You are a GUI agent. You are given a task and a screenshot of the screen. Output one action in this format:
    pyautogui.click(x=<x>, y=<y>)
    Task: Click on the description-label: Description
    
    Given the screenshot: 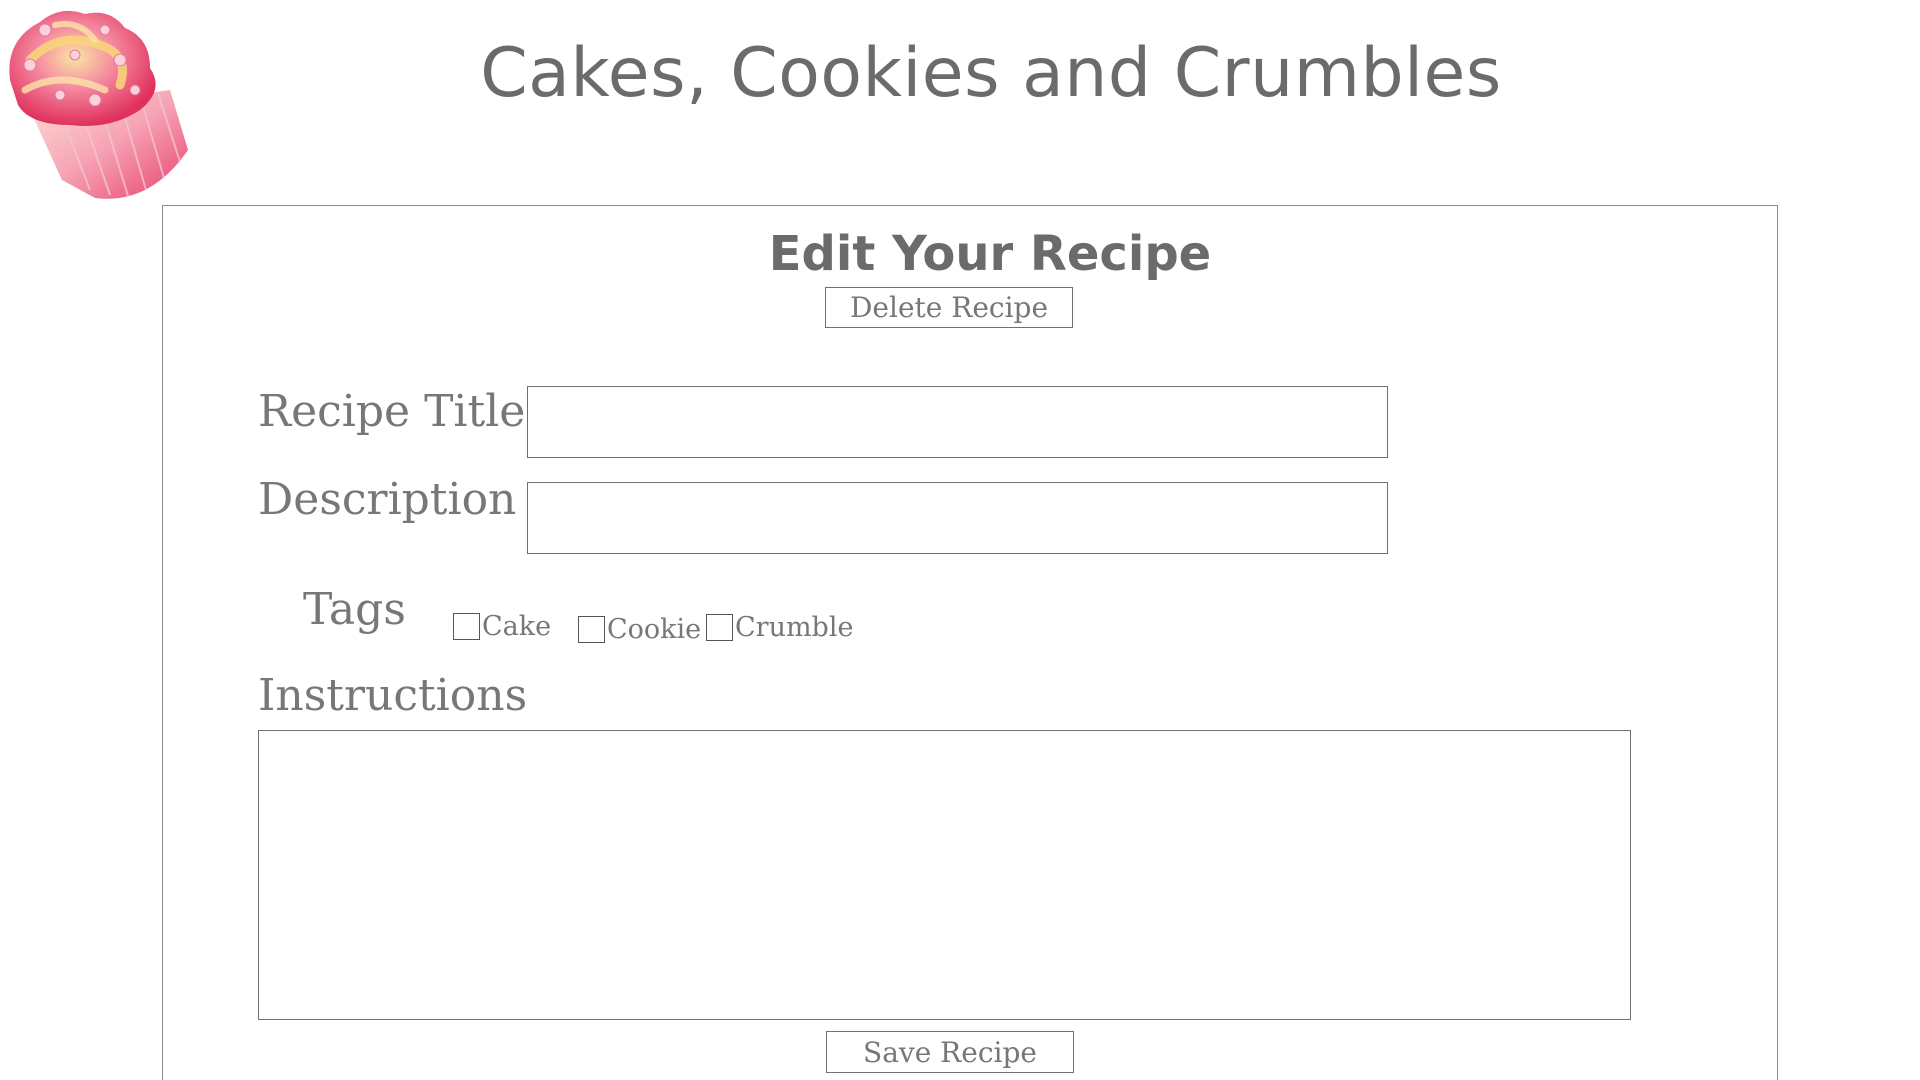 What is the action you would take?
    pyautogui.click(x=387, y=499)
    